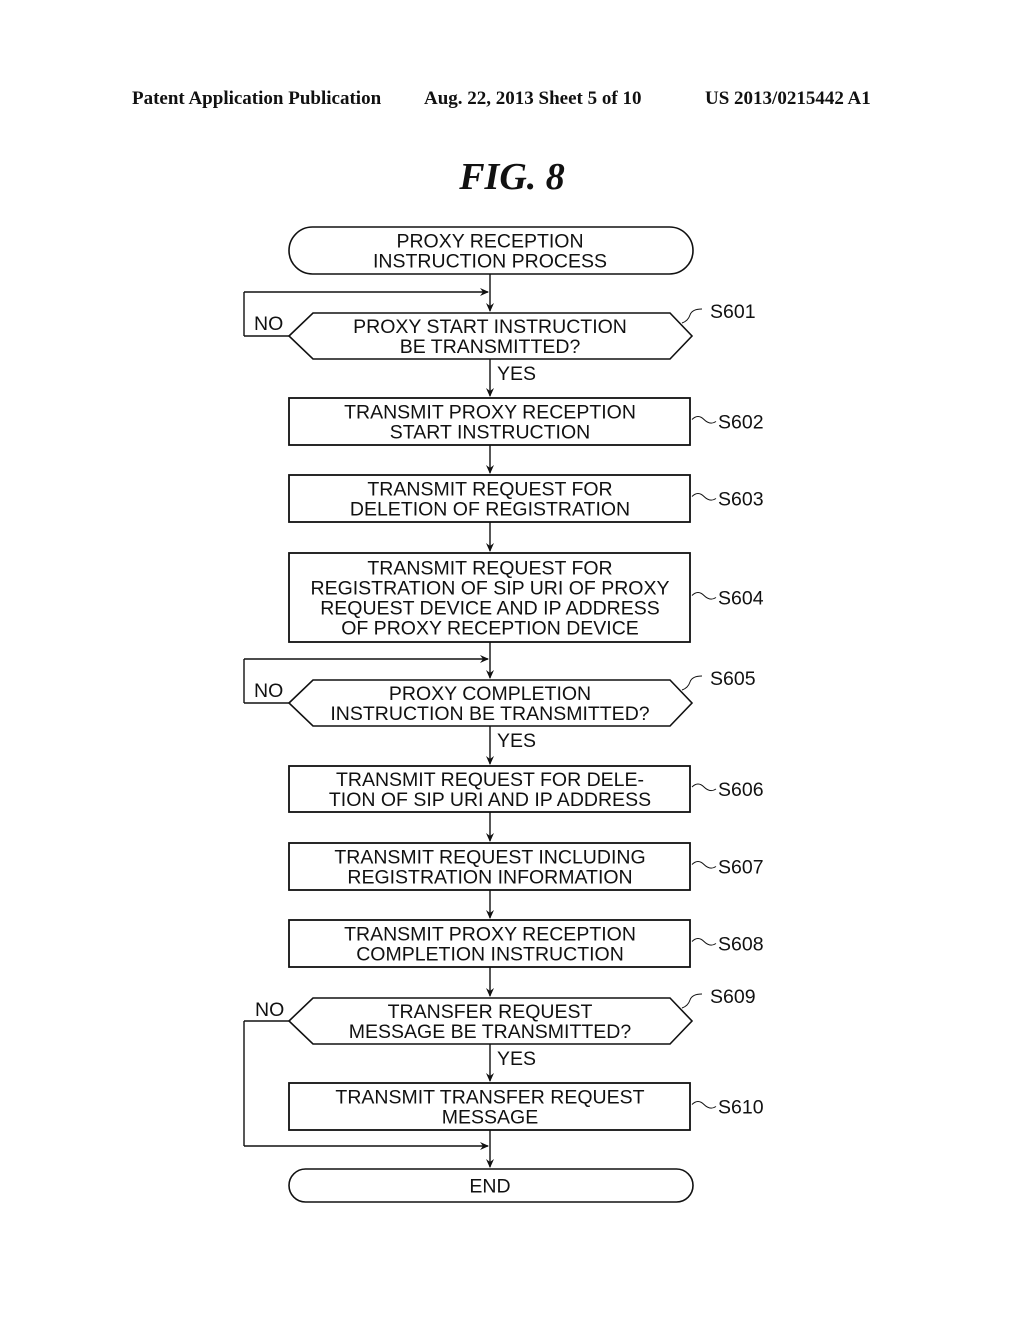 This screenshot has height=1320, width=1024. I want to click on node-text-line: OF PROXY RECEPTION DEVICE, so click(490, 629).